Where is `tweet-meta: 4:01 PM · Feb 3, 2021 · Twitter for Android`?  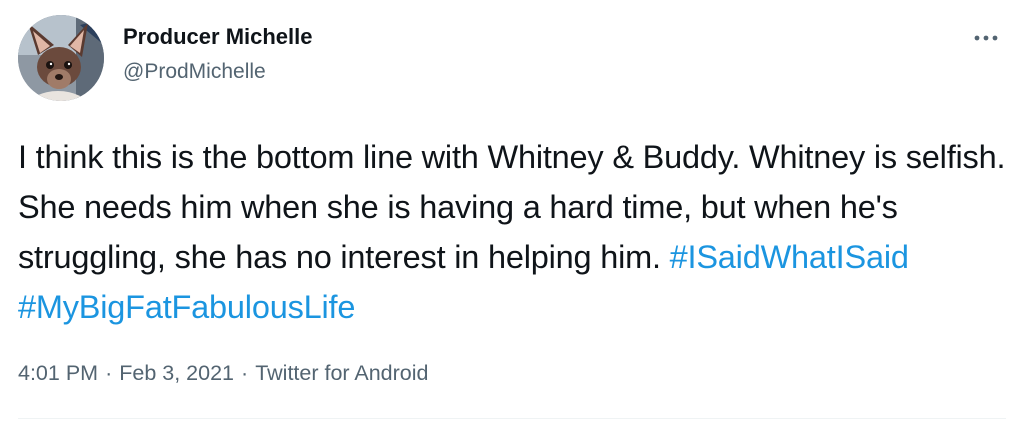
tweet-meta: 4:01 PM · Feb 3, 2021 · Twitter for Android is located at coordinates (223, 373).